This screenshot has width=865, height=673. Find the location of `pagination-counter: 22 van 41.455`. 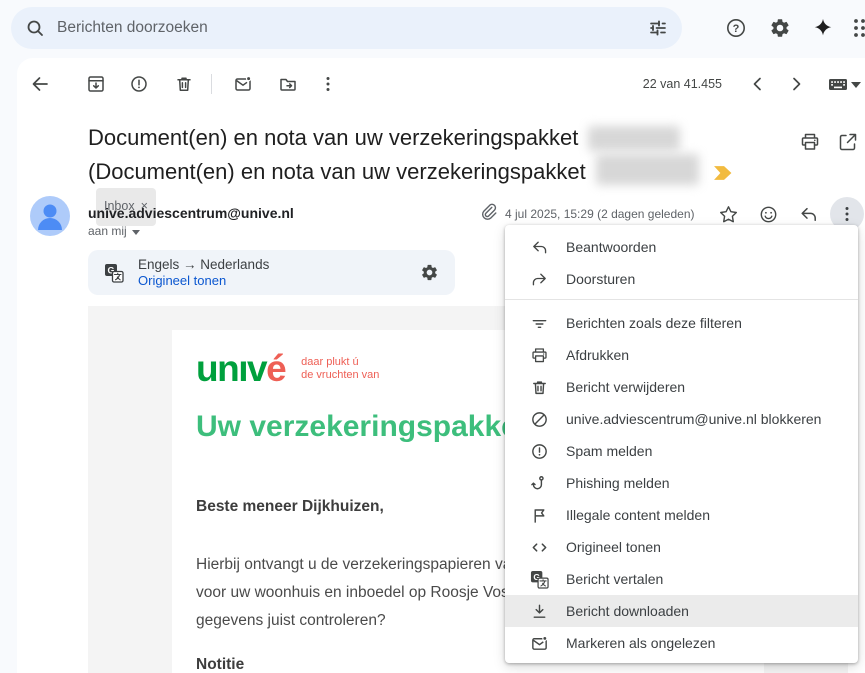

pagination-counter: 22 van 41.455 is located at coordinates (682, 84).